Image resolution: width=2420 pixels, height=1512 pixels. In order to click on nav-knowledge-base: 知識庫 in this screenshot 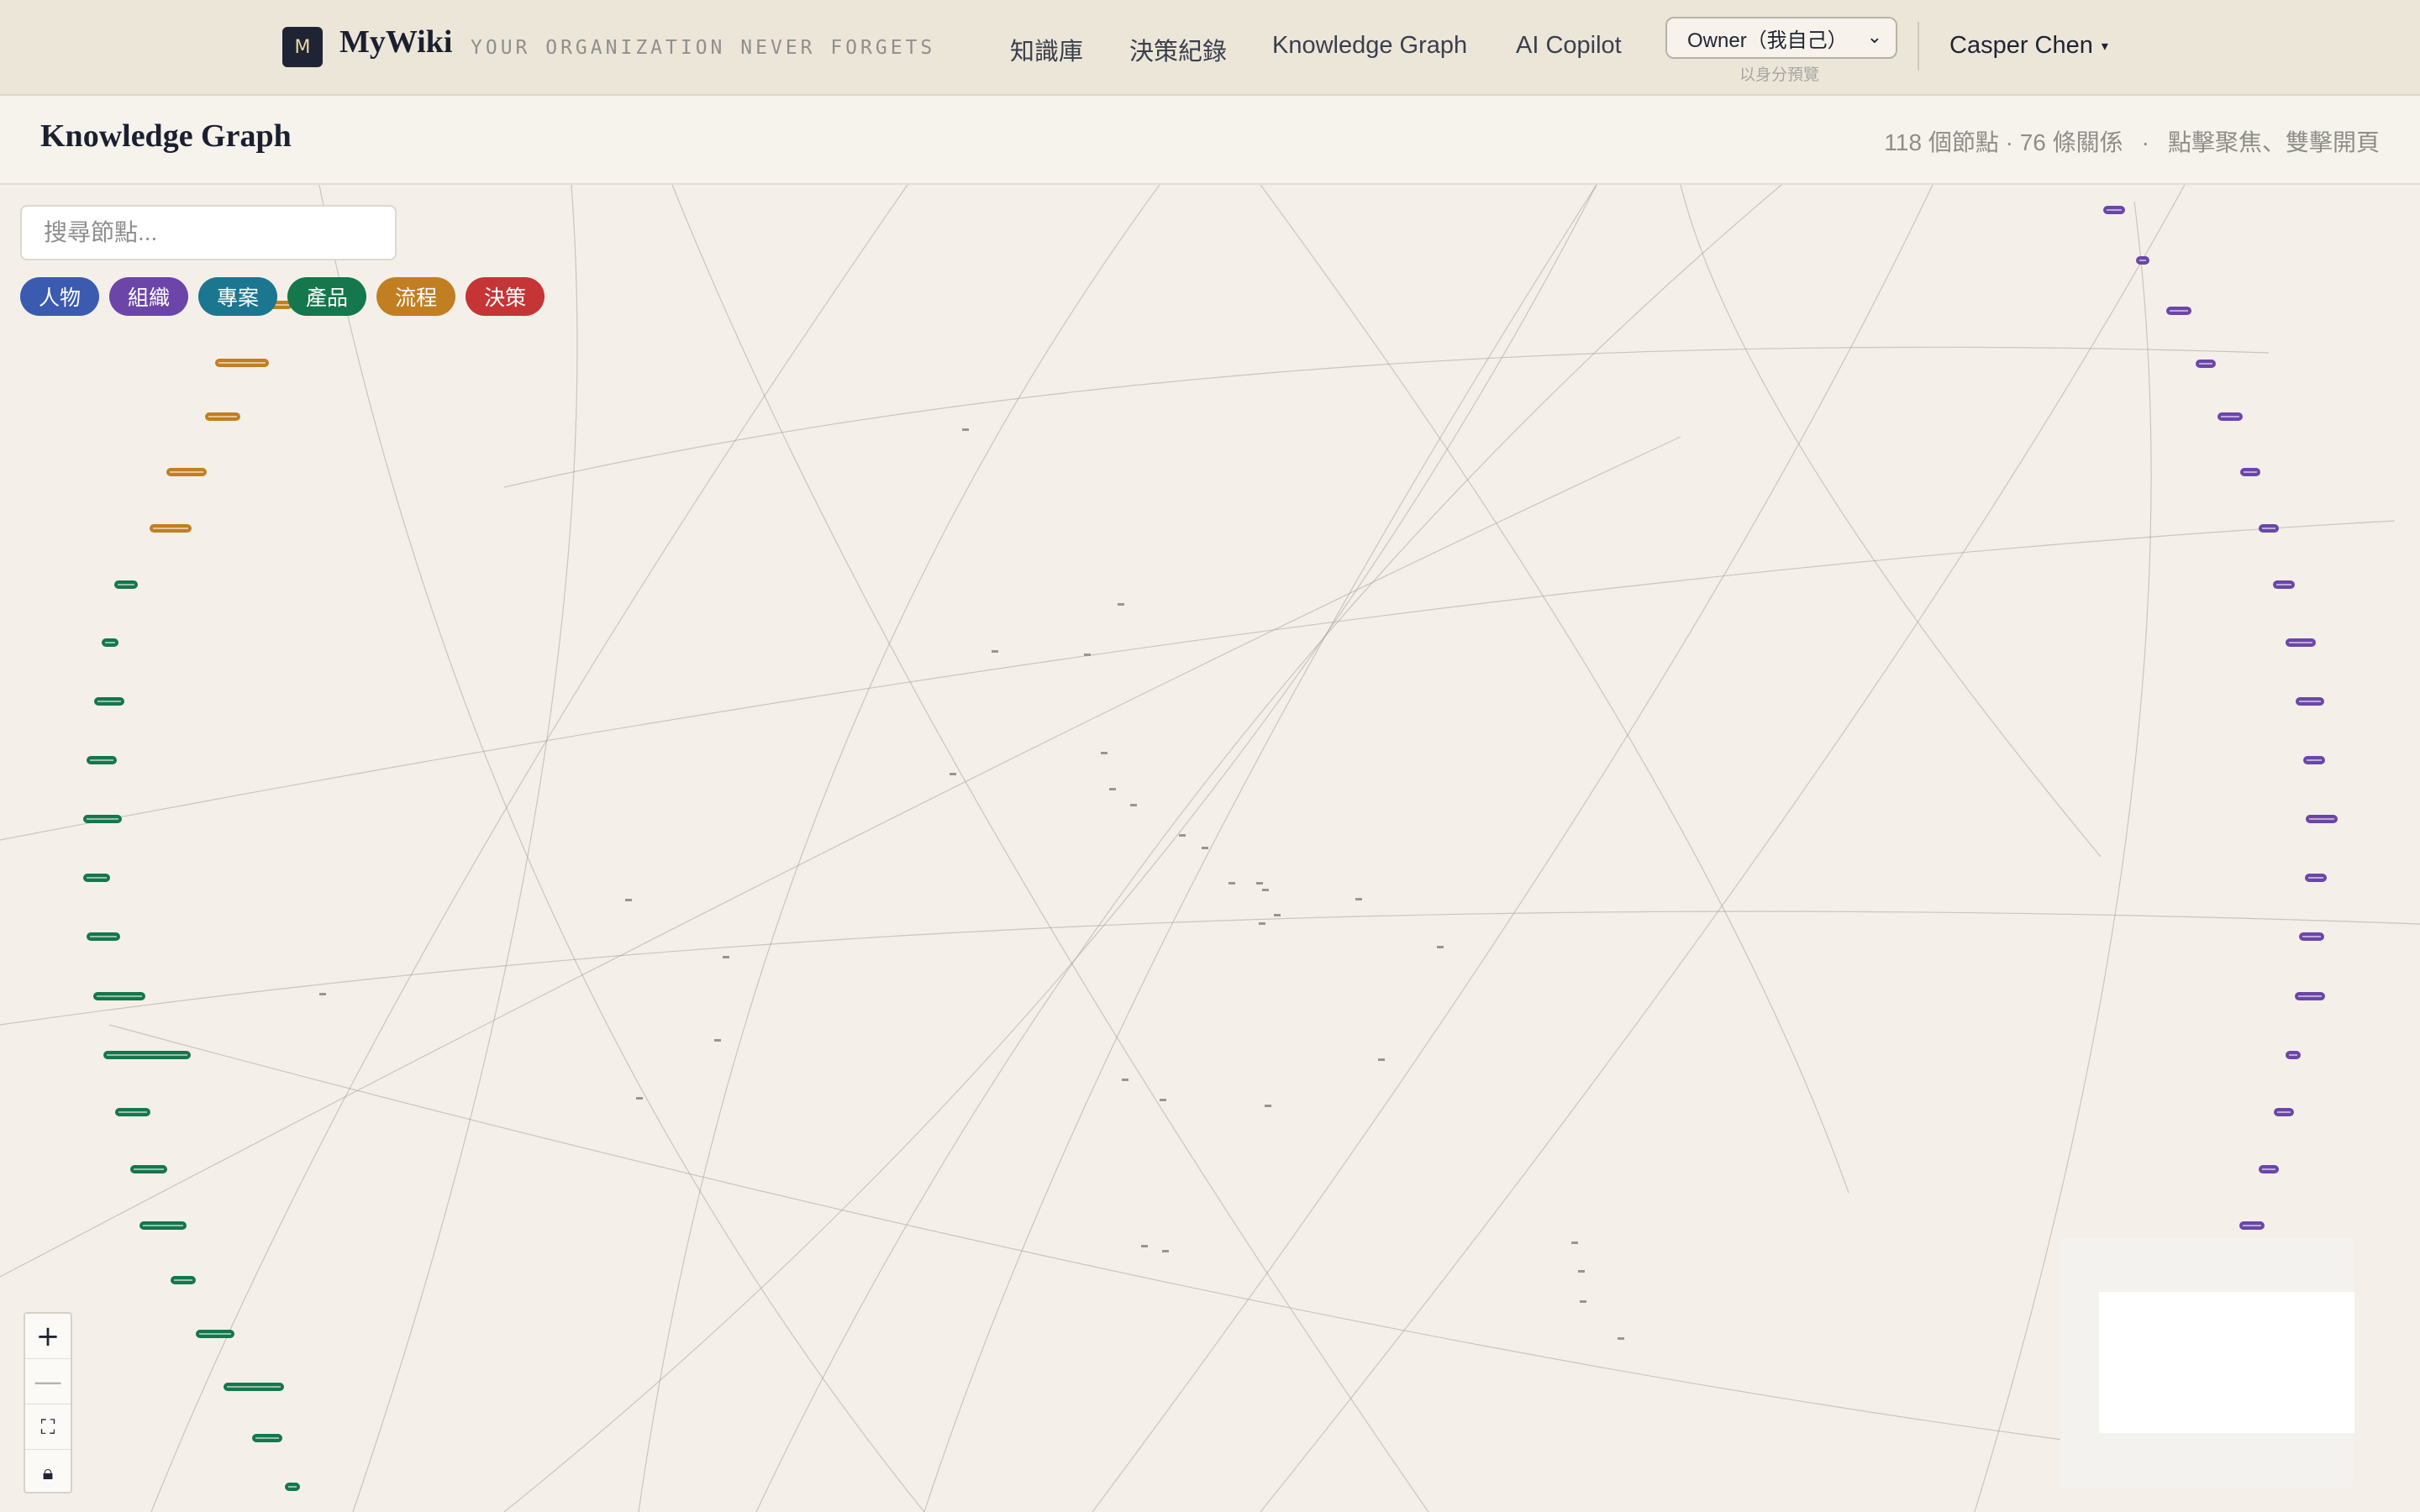, I will do `click(1046, 49)`.